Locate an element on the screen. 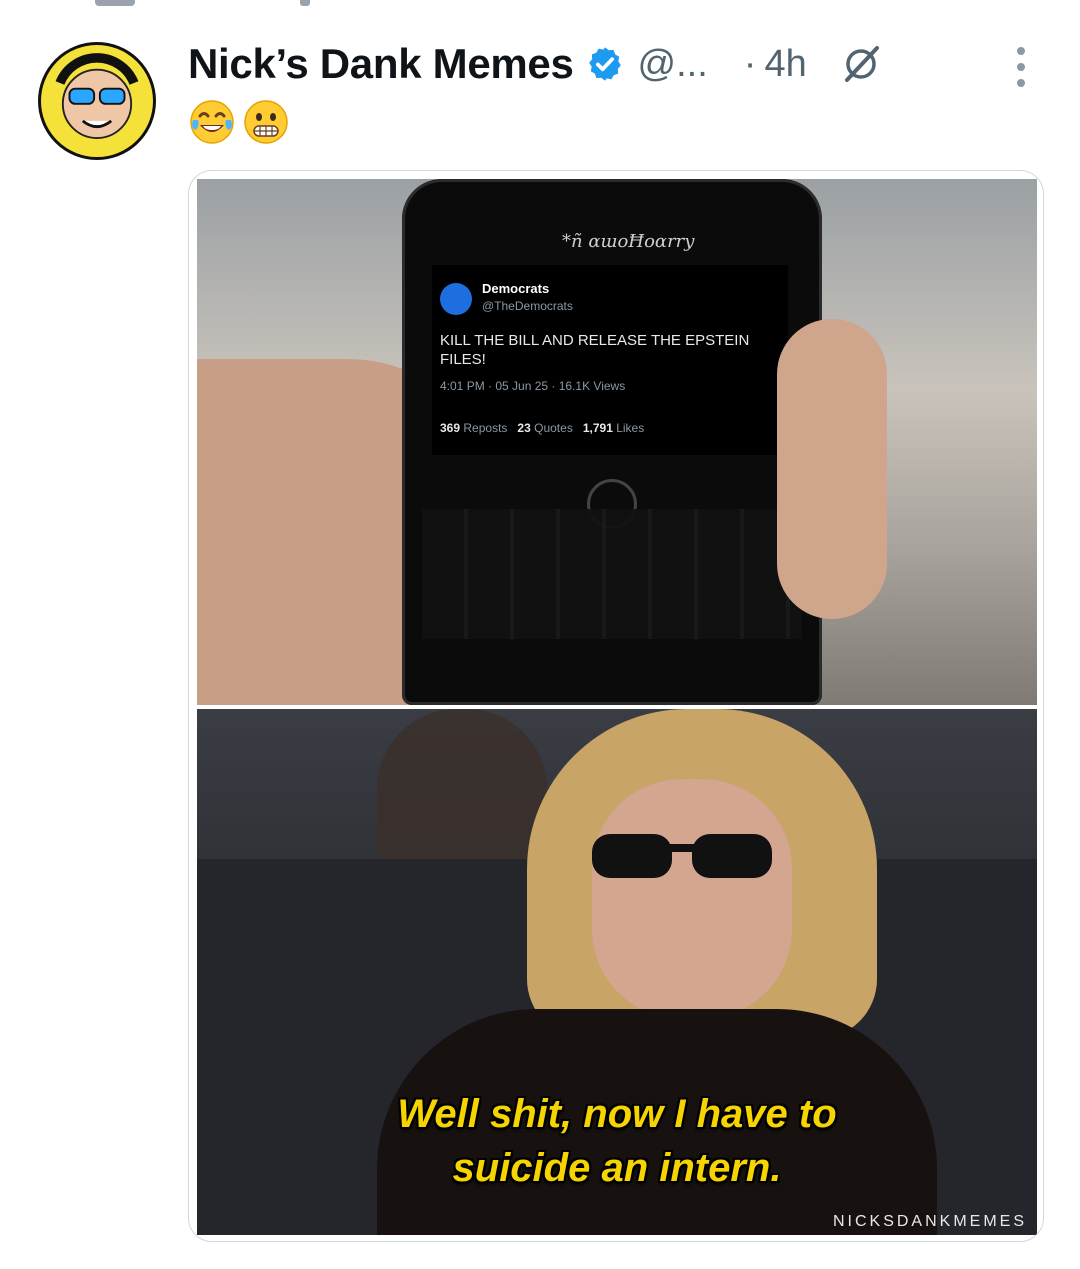 Image resolution: width=1080 pixels, height=1269 pixels. embedded-tweet-stats: 369 Reposts 23 Quotes 1,791 Likes is located at coordinates (542, 428).